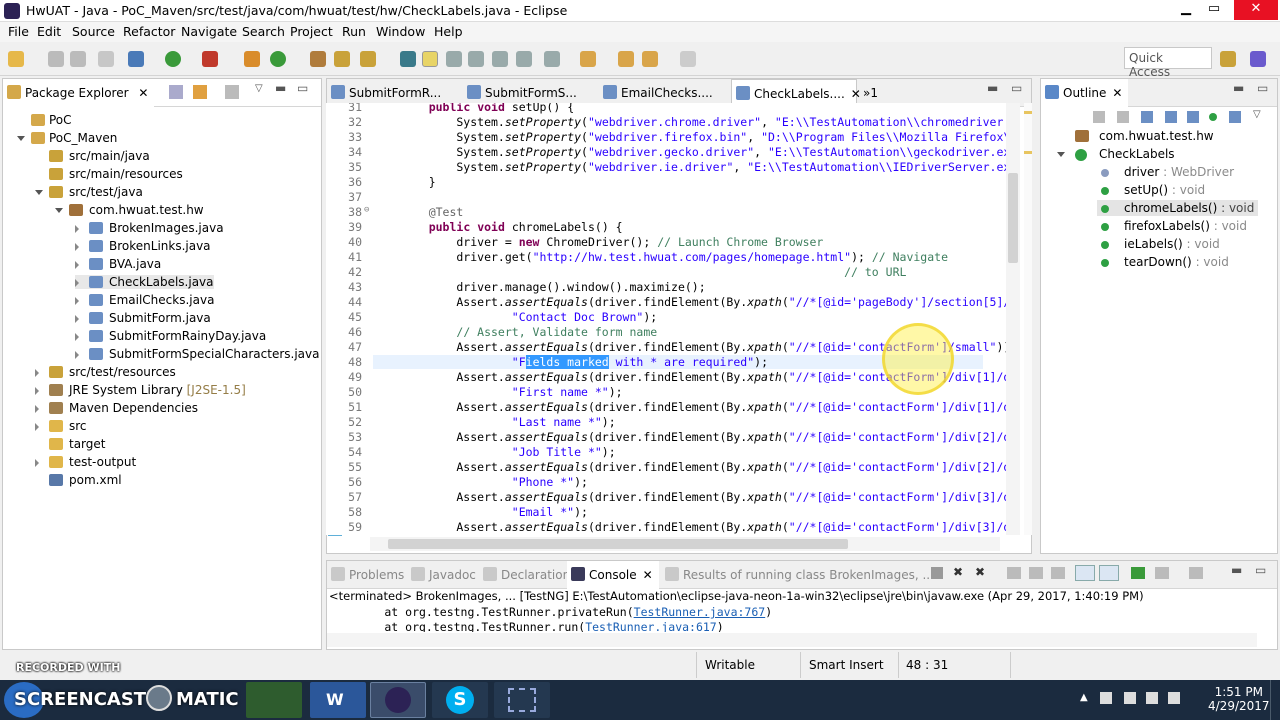  Describe the element at coordinates (980, 572) in the screenshot. I see `remove-all-icon: ✖` at that location.